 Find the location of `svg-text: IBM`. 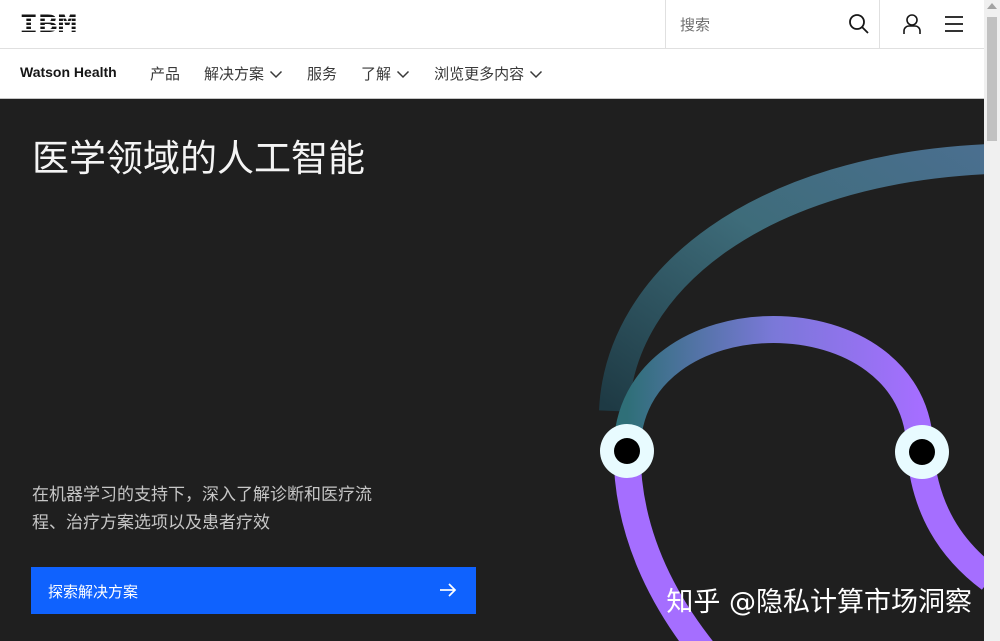

svg-text: IBM is located at coordinates (48, 24).